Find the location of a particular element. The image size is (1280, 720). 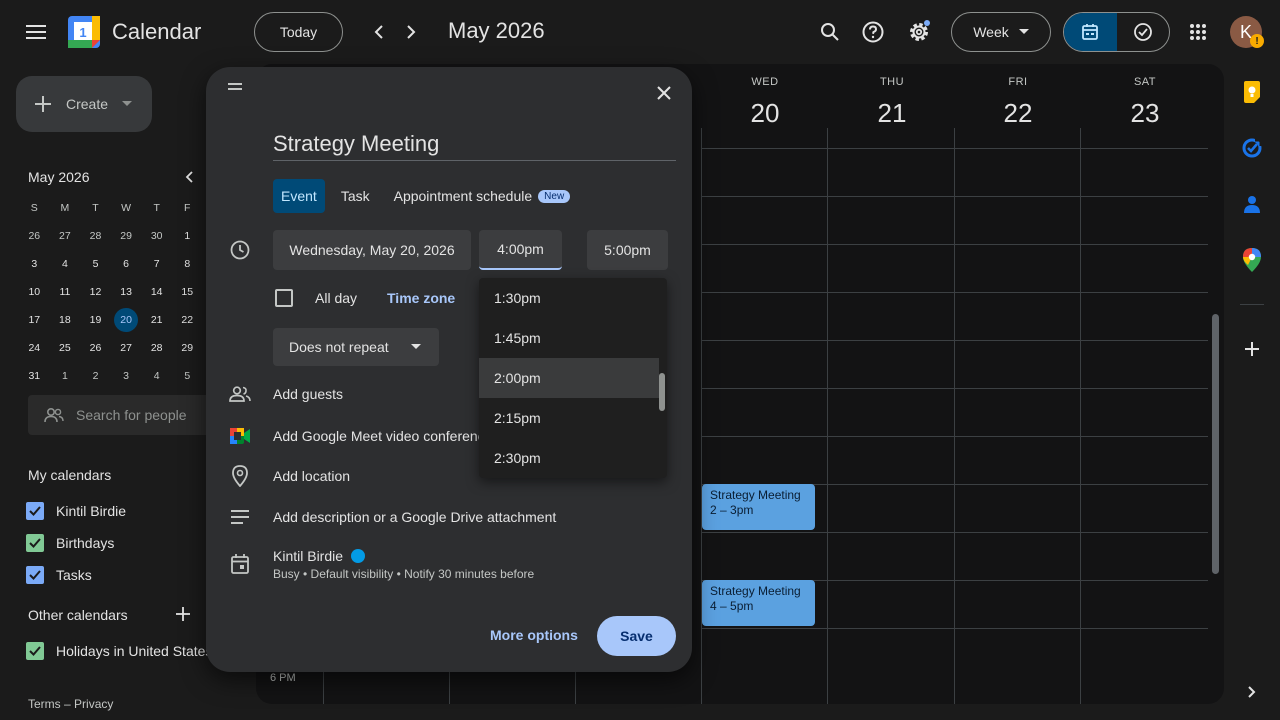

tab-appointment-schedule: Appointment schedule New is located at coordinates (482, 196).